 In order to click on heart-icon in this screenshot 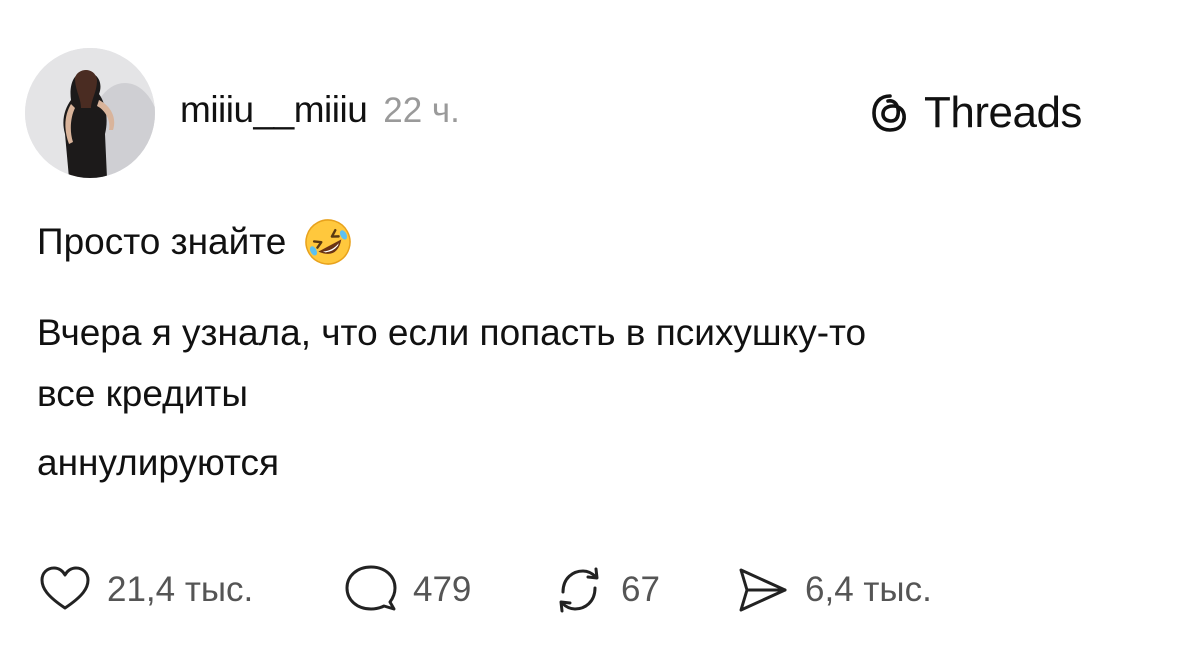, I will do `click(65, 588)`.